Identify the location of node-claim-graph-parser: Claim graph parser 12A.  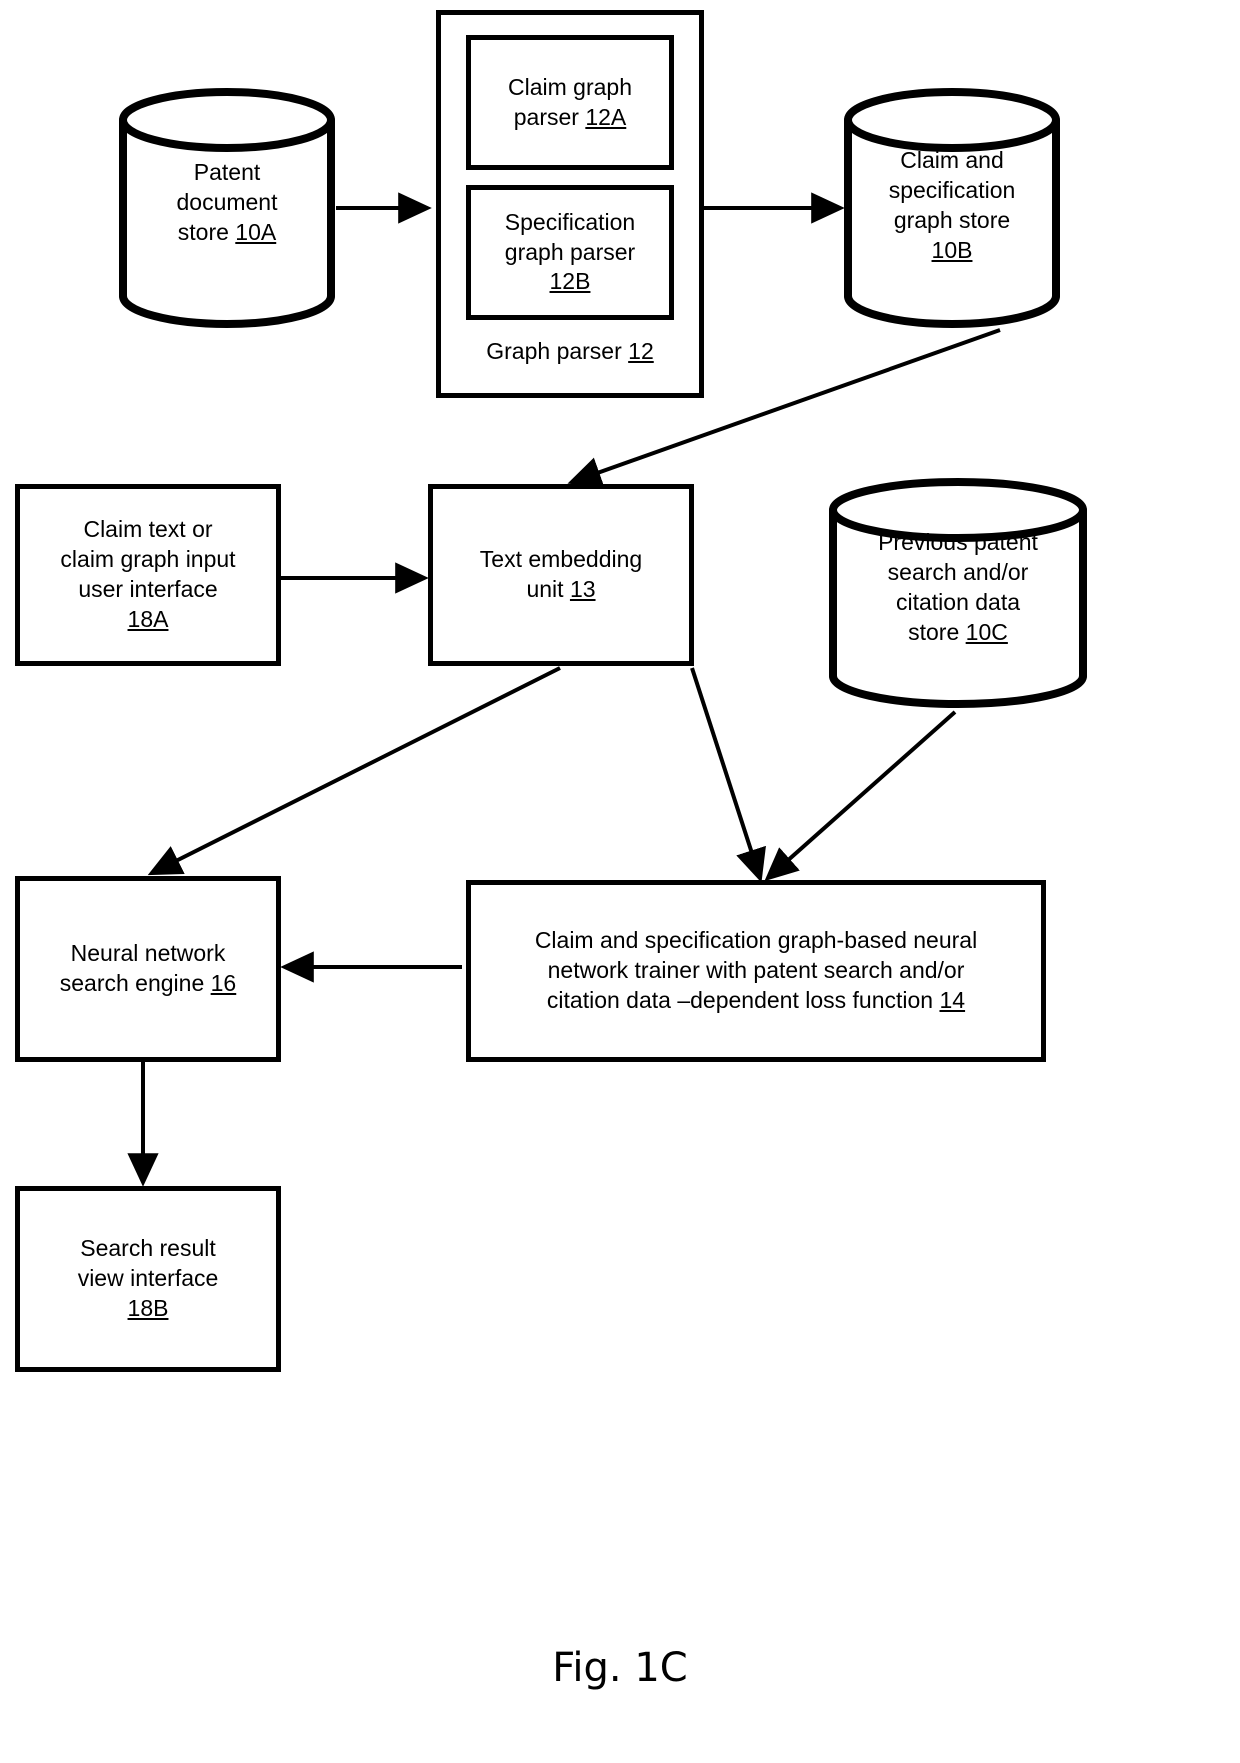
(570, 102).